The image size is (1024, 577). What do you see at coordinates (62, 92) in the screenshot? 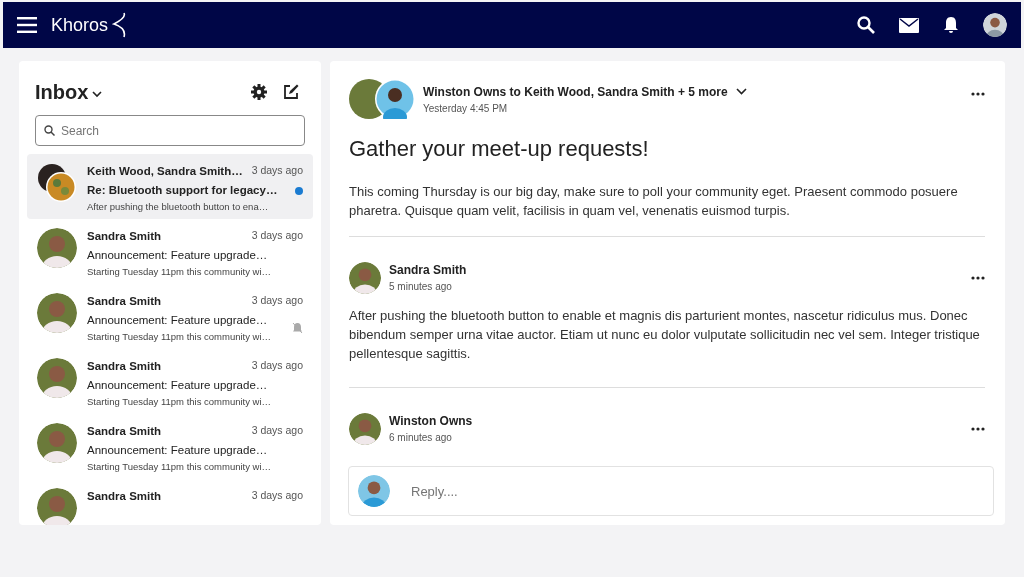
I see `inbox-title: Inbox` at bounding box center [62, 92].